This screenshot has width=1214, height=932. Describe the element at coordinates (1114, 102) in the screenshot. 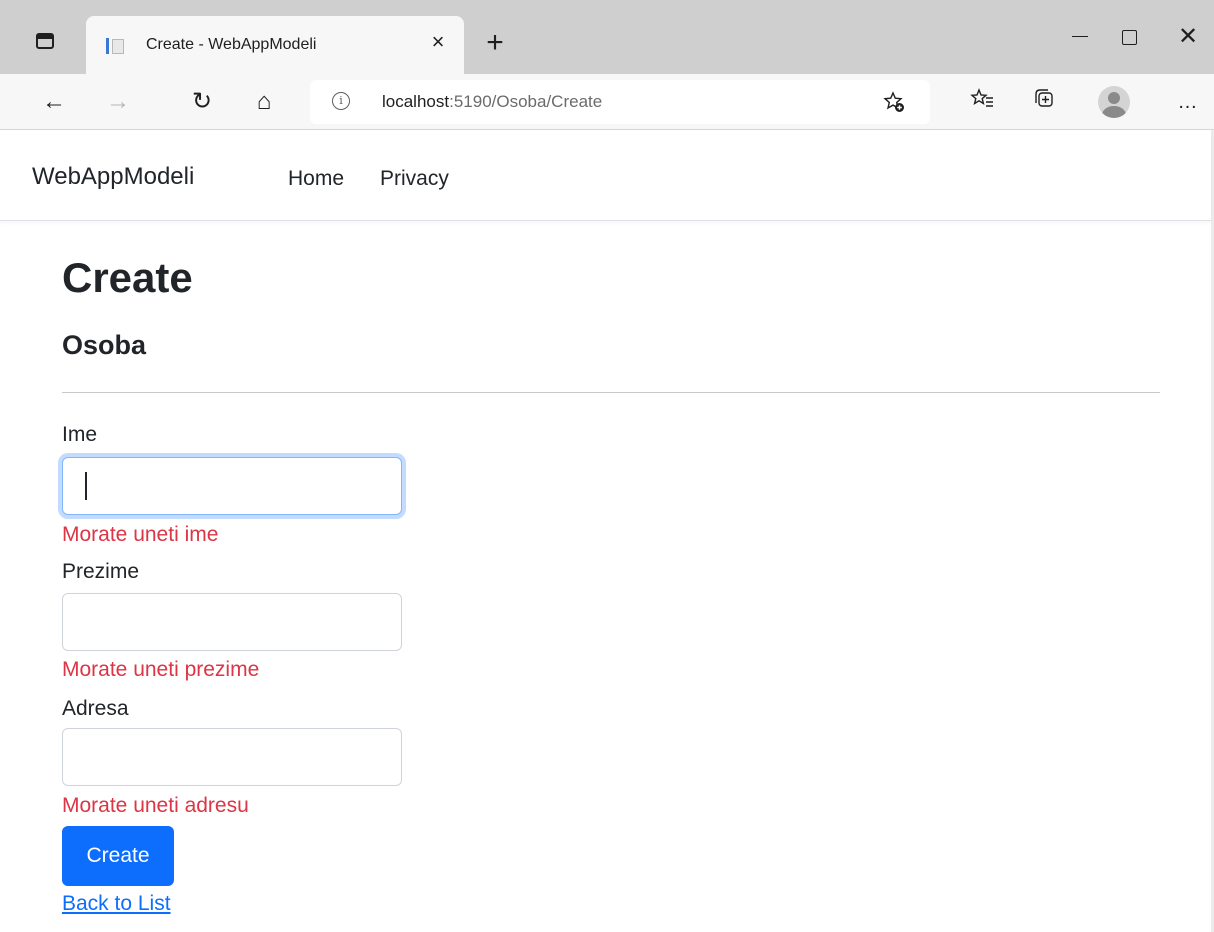

I see `profile-avatar-icon` at that location.